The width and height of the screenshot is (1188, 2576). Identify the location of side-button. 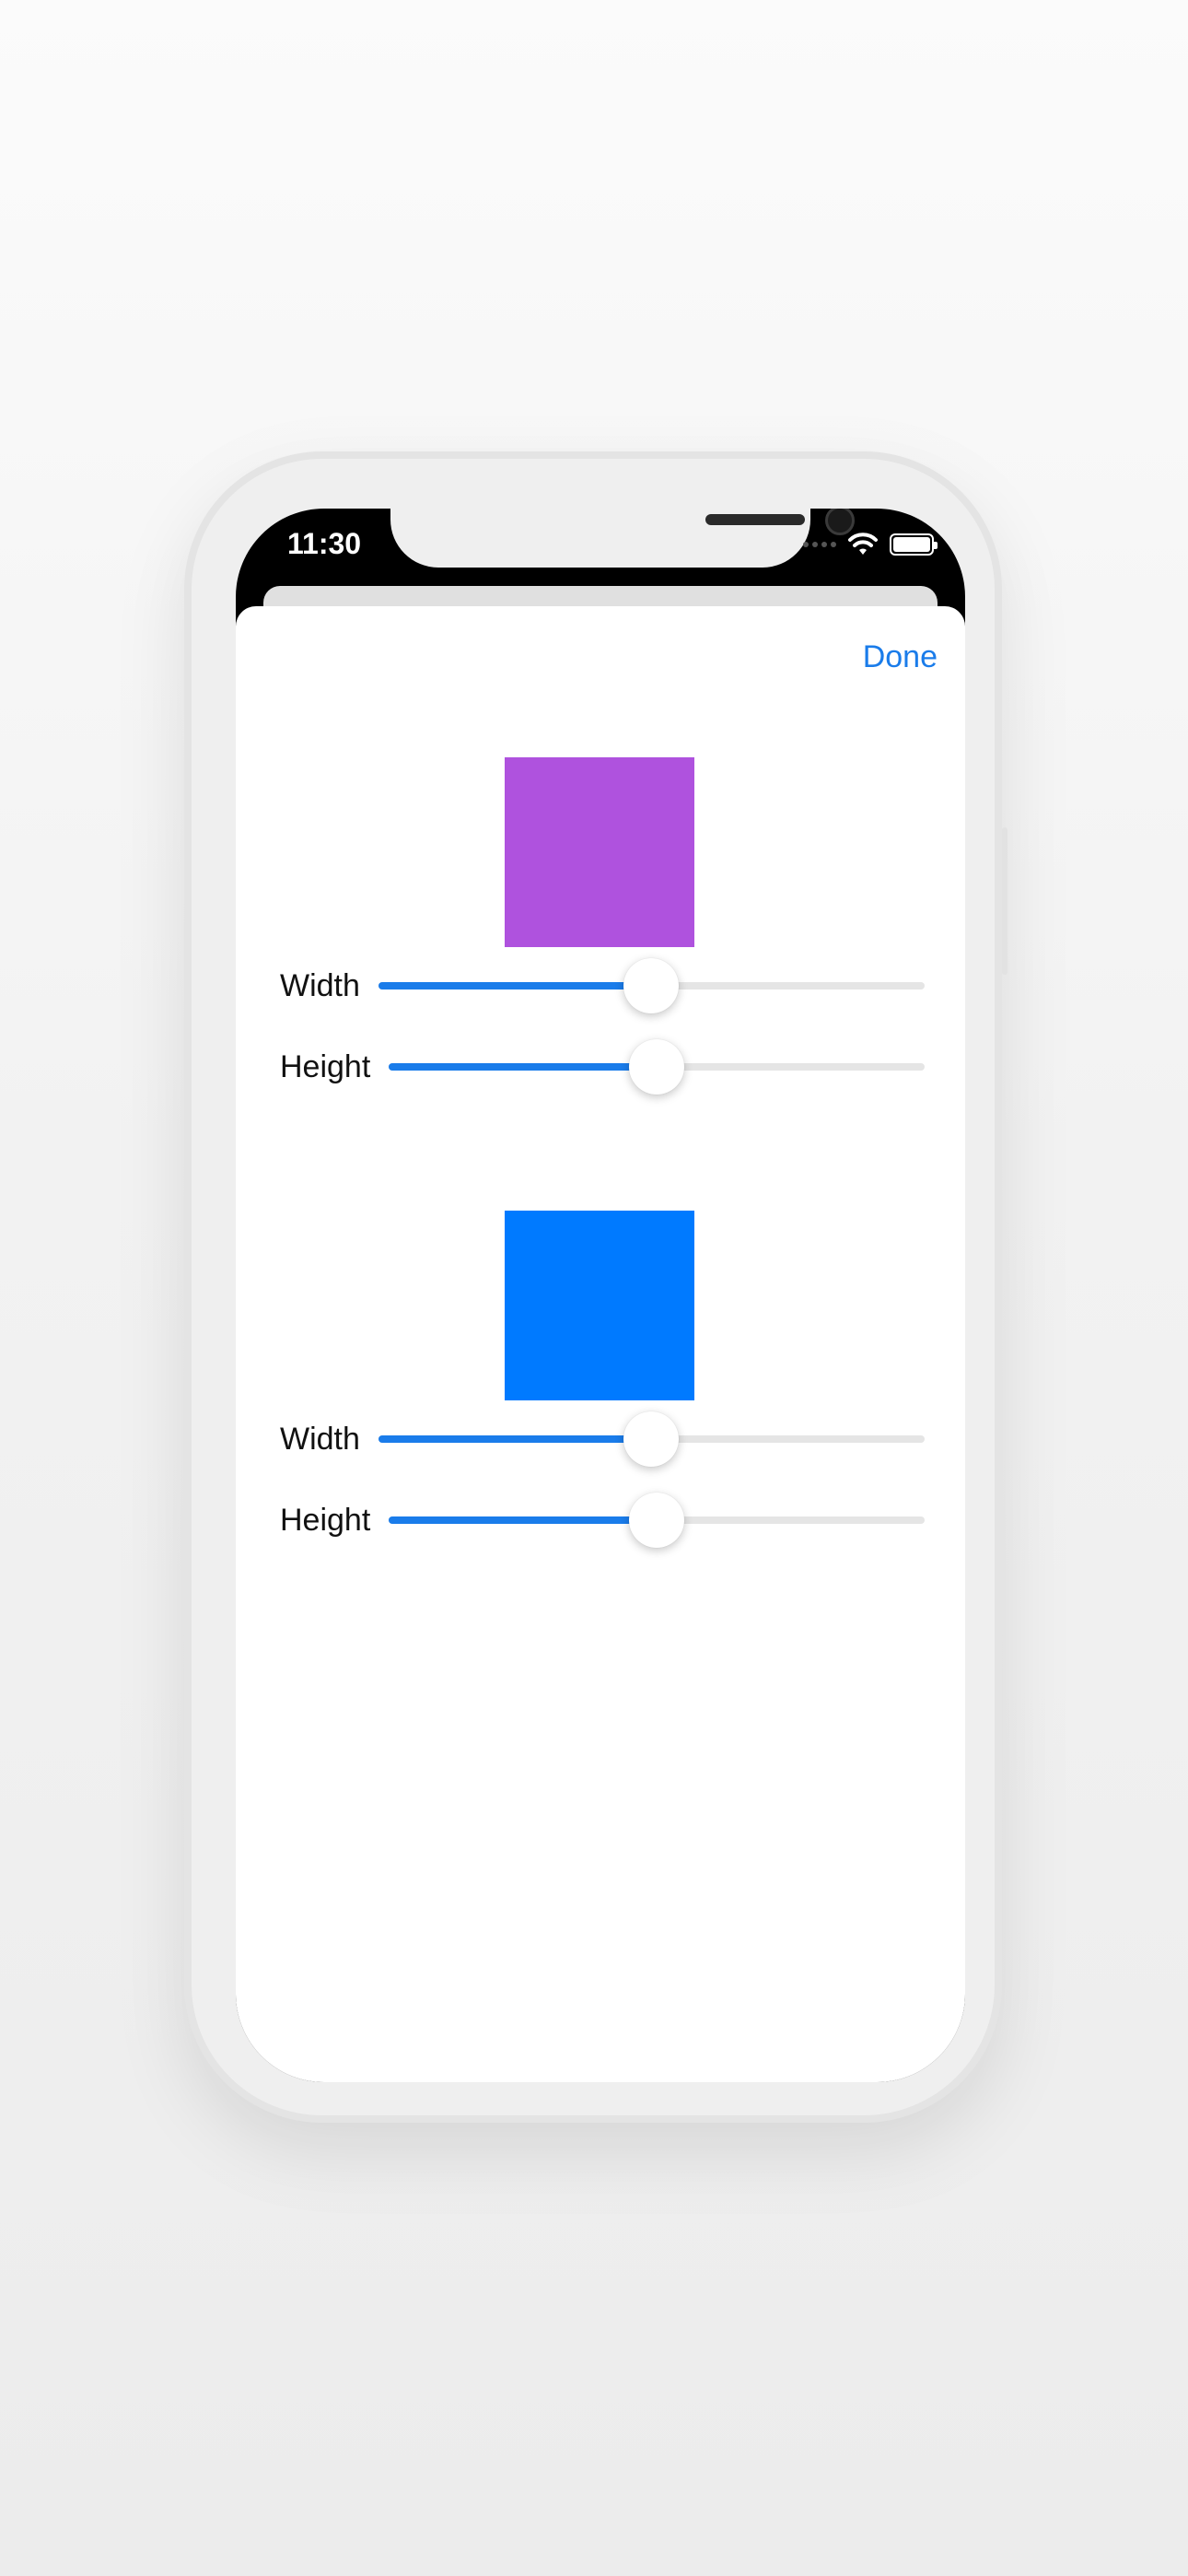
(1004, 901).